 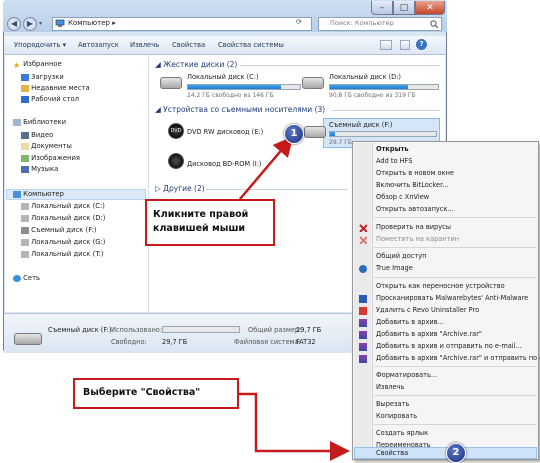 I want to click on step-badge-1: 1, so click(x=294, y=134).